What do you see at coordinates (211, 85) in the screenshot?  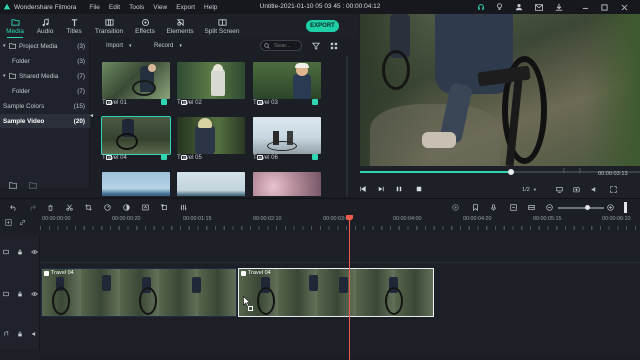 I see `media-item-travel-02: Travel 02` at bounding box center [211, 85].